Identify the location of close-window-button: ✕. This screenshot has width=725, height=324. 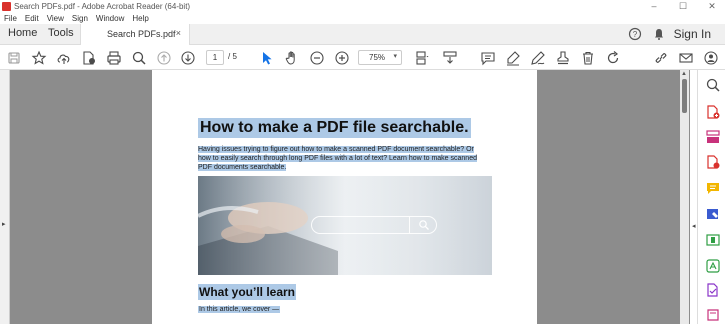
(712, 6).